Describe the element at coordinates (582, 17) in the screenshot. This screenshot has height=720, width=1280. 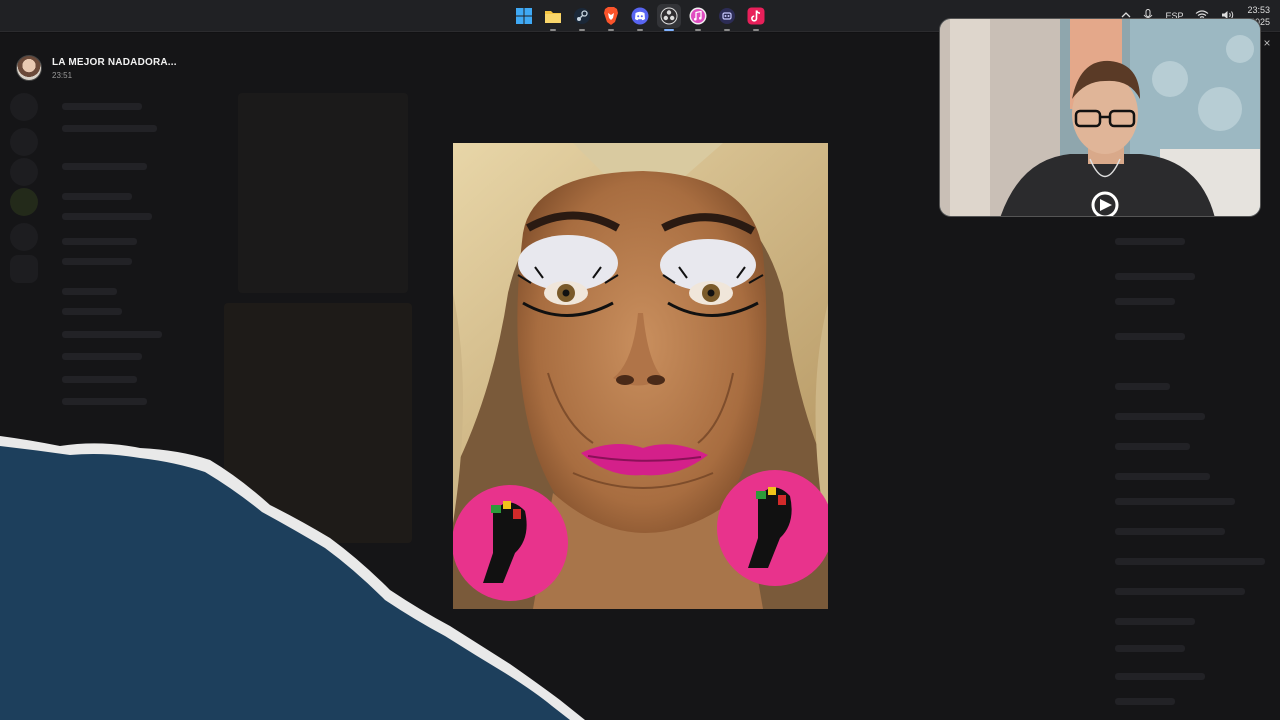
I see `steam-icon` at that location.